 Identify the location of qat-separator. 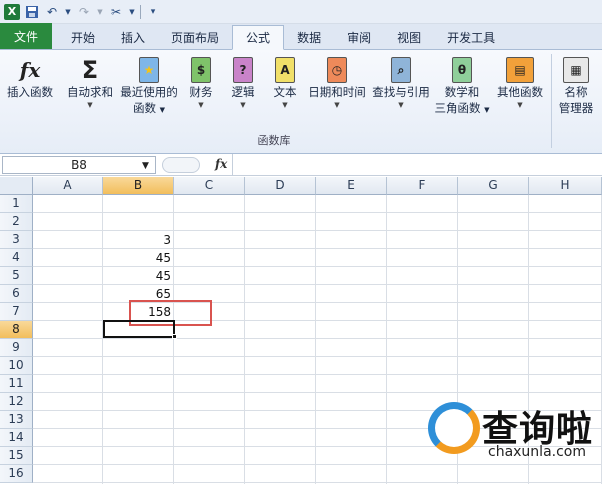
(140, 11).